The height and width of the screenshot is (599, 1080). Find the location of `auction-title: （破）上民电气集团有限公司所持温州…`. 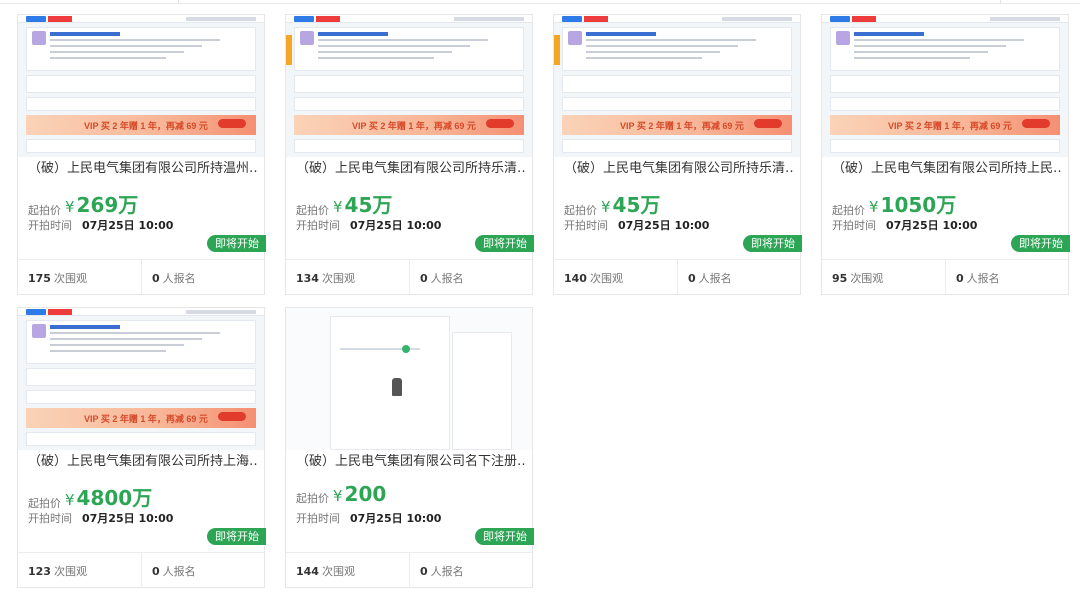

auction-title: （破）上民电气集团有限公司所持温州… is located at coordinates (143, 169).